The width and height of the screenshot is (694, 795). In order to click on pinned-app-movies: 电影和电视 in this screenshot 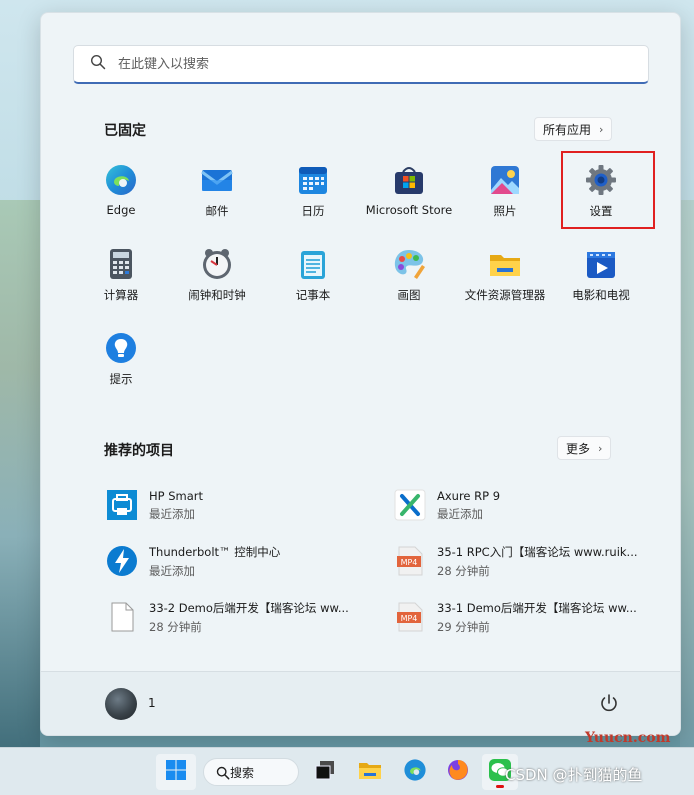, I will do `click(601, 279)`.